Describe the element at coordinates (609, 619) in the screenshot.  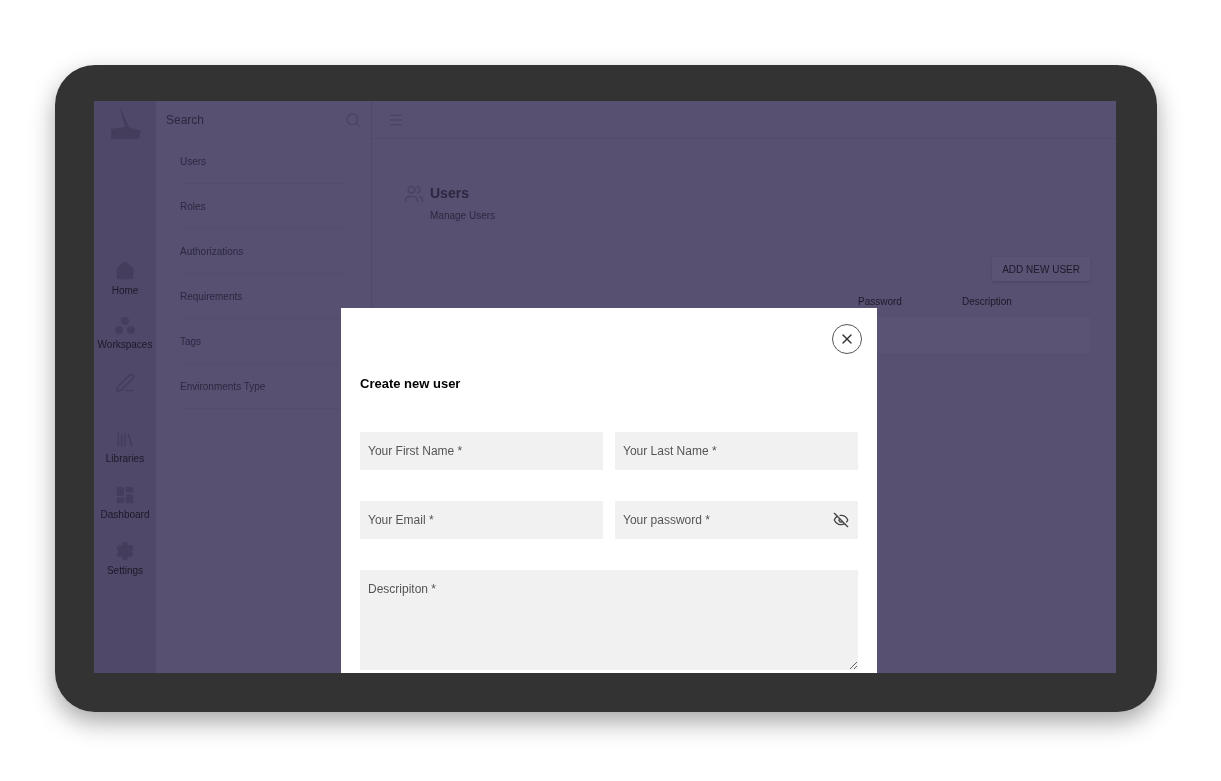
I see `description-field: Descripiton *` at that location.